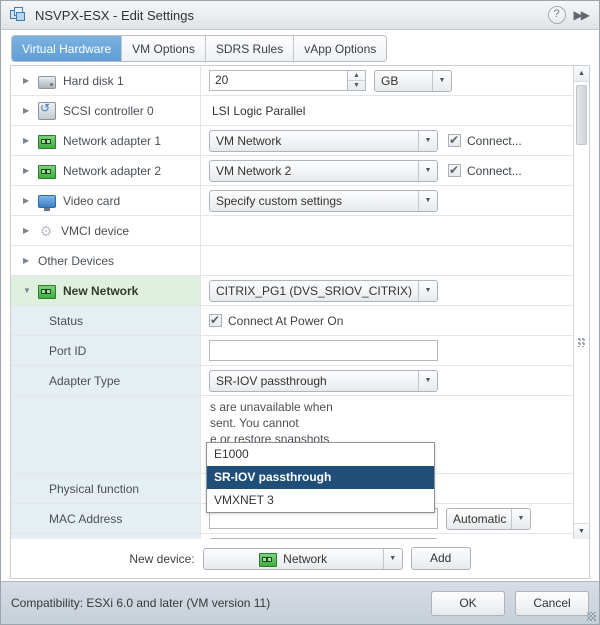  What do you see at coordinates (66, 320) in the screenshot?
I see `status-label: Status` at bounding box center [66, 320].